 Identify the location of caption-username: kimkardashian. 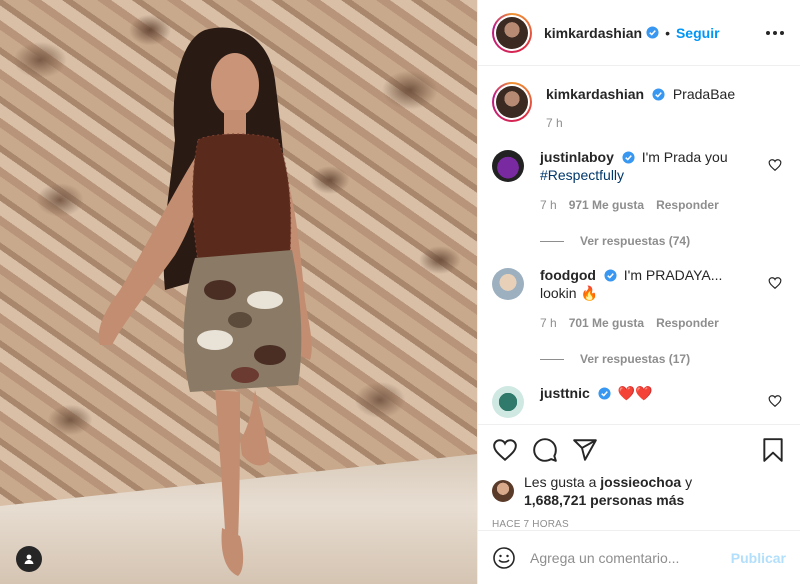
(595, 94).